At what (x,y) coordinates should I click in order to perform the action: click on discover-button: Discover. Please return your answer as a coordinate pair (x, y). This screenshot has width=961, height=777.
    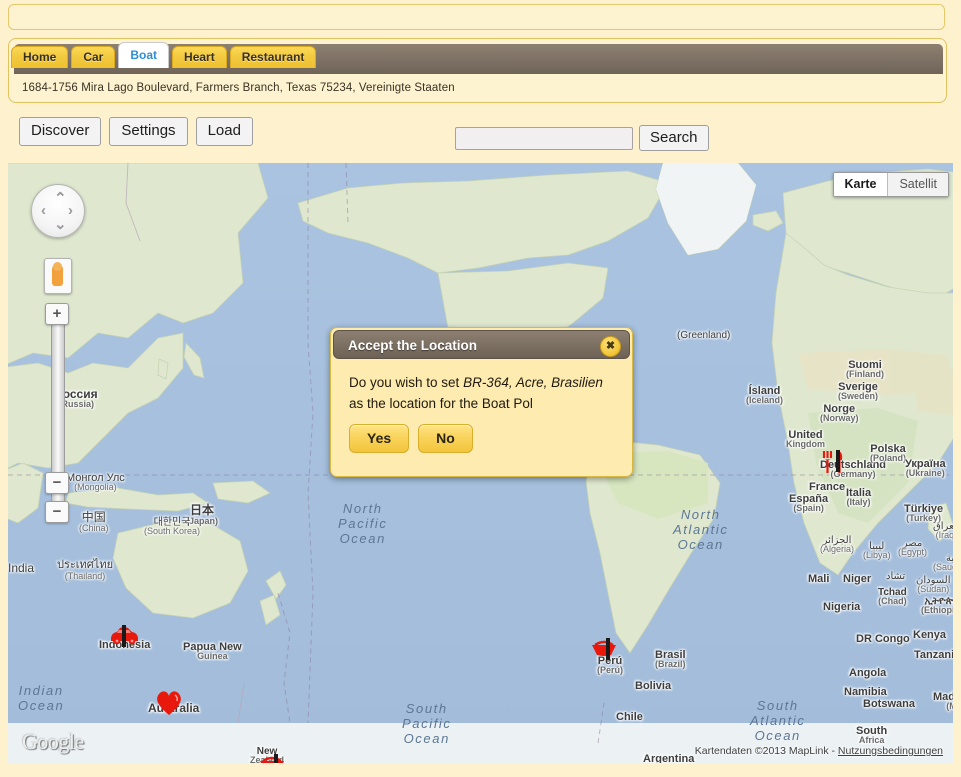
    Looking at the image, I should click on (60, 131).